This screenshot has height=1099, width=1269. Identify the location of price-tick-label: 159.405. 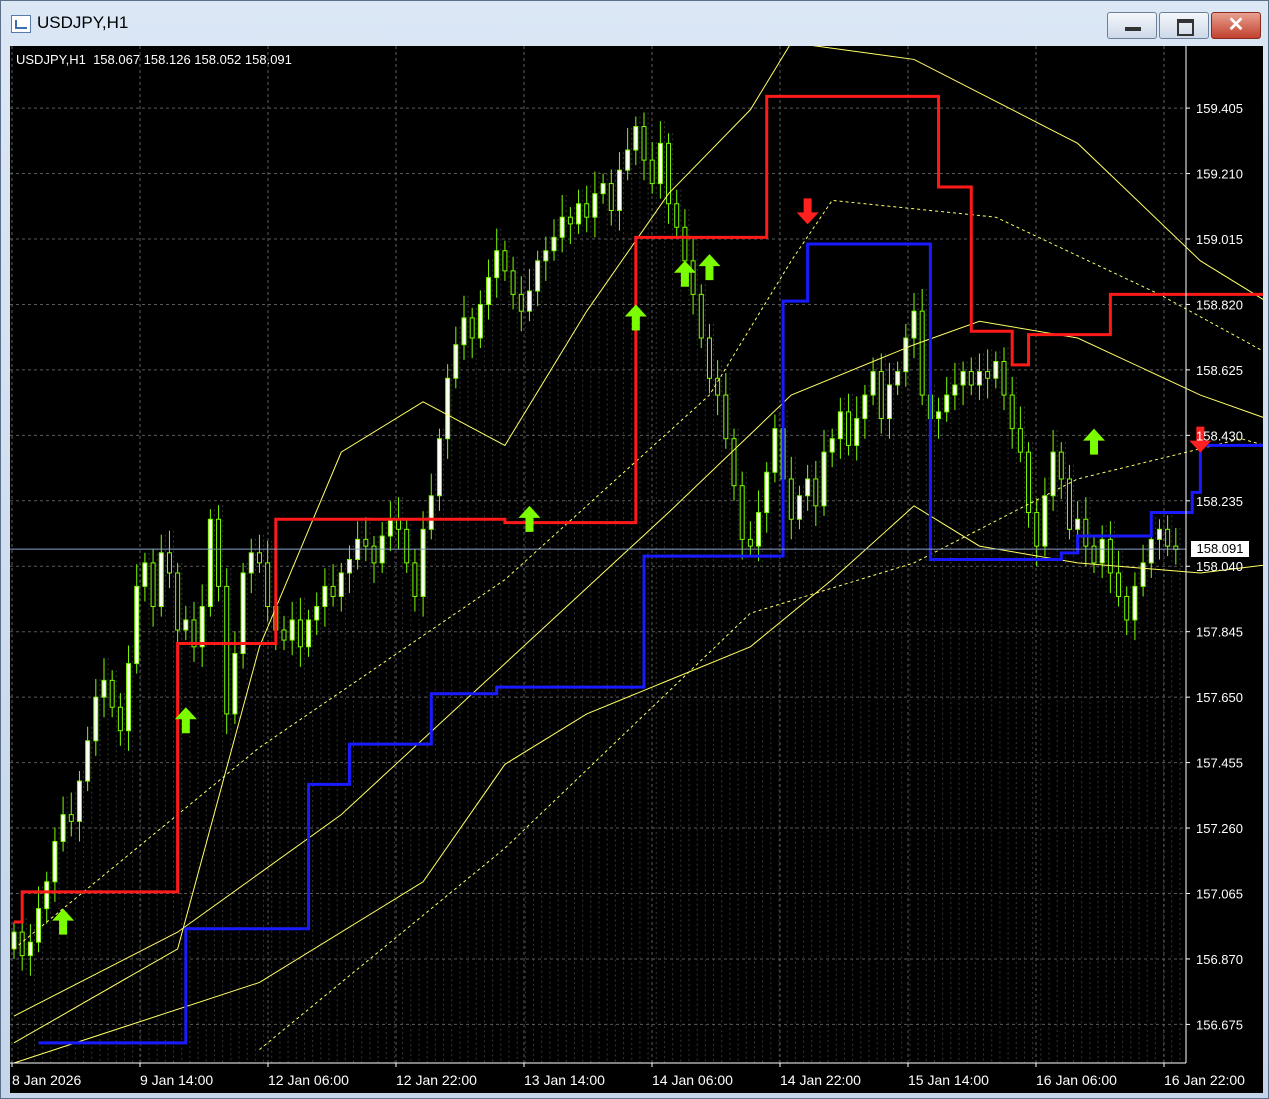
(1219, 108).